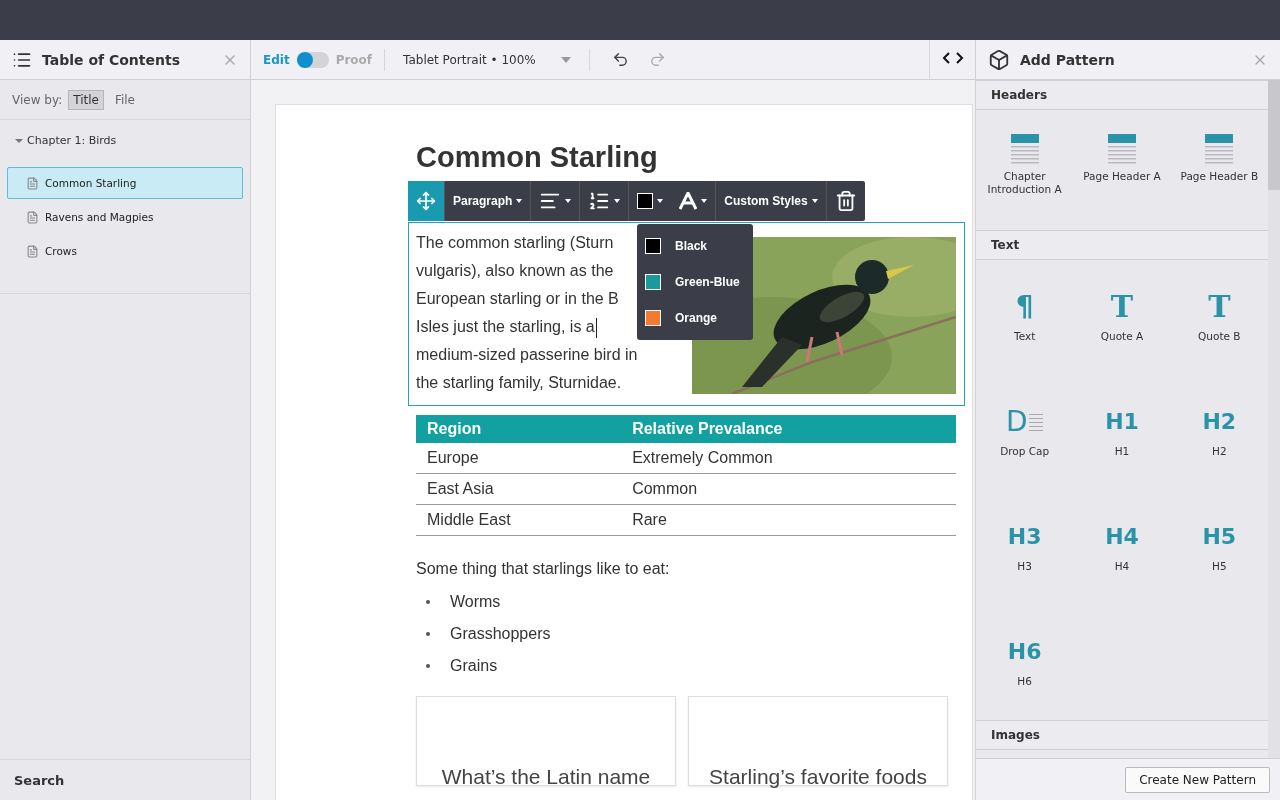  I want to click on chapter-item: Chapter 1: Birds, so click(125, 140).